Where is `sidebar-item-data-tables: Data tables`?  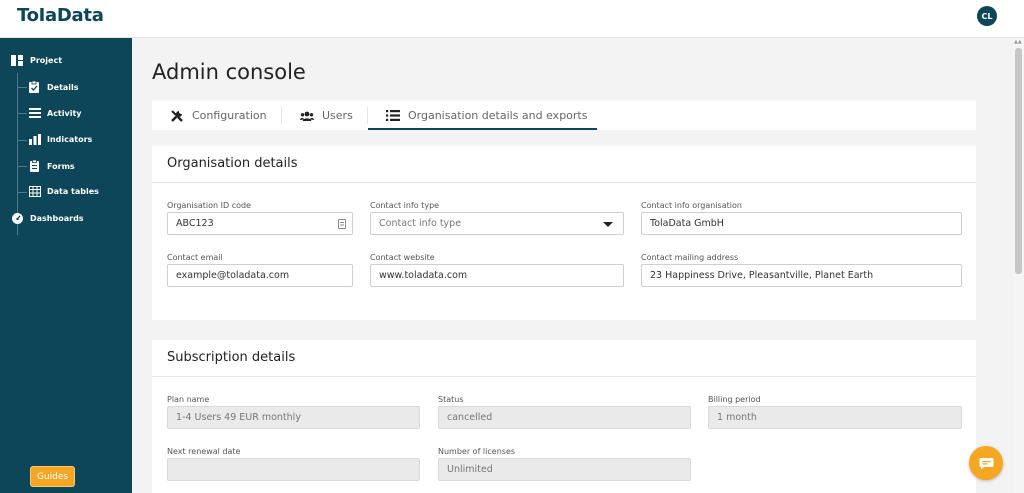
sidebar-item-data-tables: Data tables is located at coordinates (64, 191).